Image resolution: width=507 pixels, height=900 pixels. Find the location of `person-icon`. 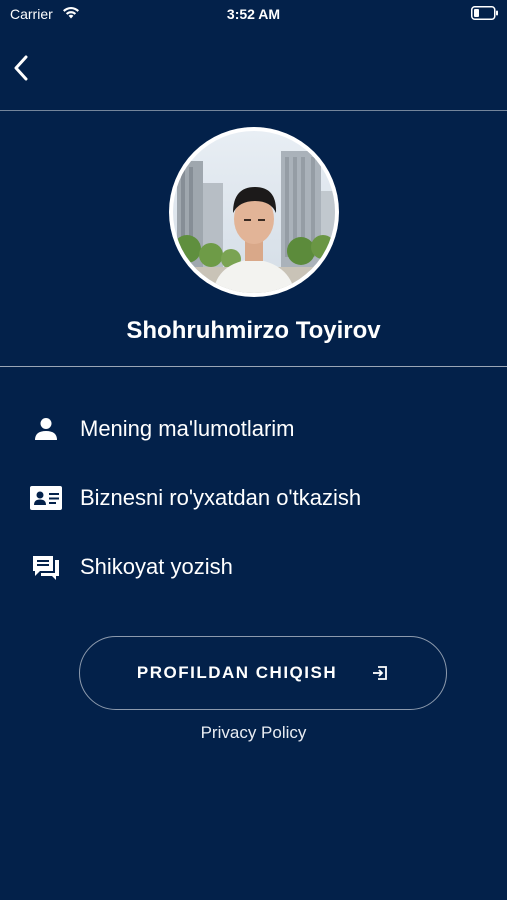

person-icon is located at coordinates (46, 429).